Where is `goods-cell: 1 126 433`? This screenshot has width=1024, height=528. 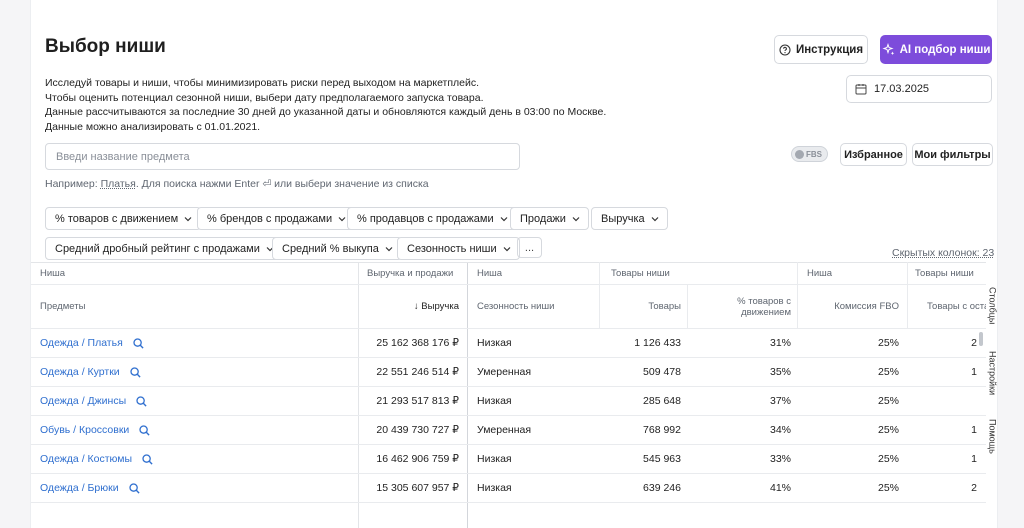 goods-cell: 1 126 433 is located at coordinates (657, 343).